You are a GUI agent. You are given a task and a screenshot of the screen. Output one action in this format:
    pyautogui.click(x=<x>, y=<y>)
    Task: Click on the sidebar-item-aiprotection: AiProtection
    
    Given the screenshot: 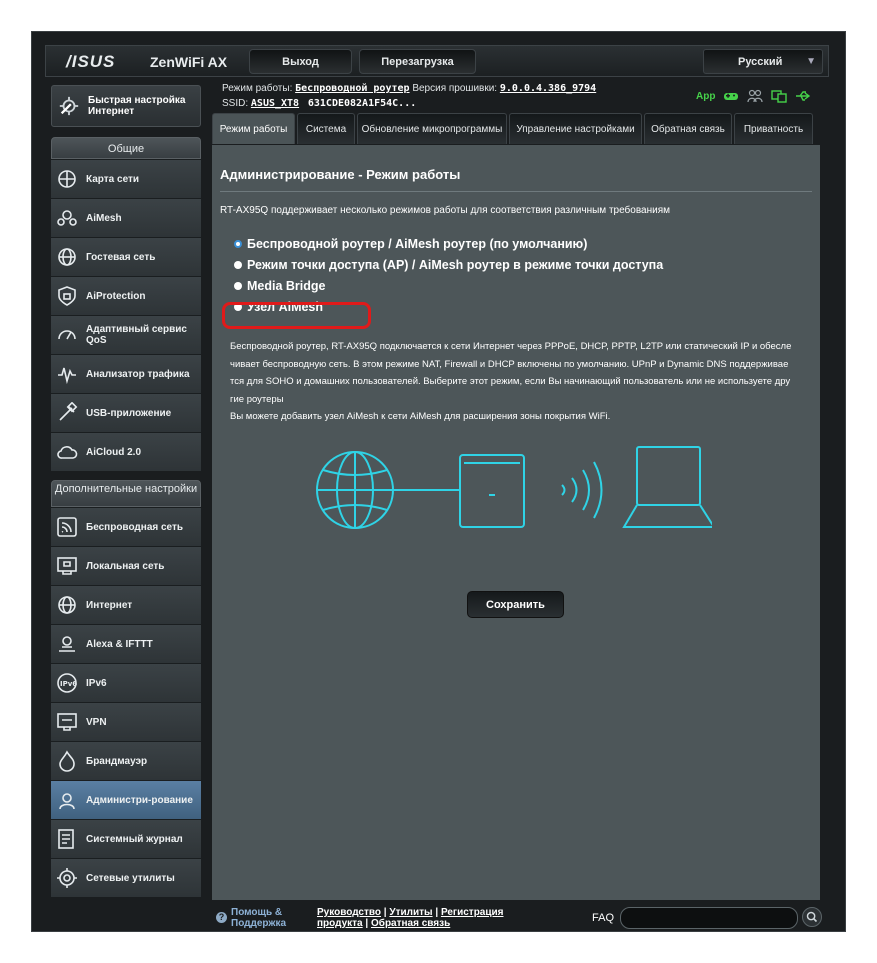 What is the action you would take?
    pyautogui.click(x=126, y=295)
    